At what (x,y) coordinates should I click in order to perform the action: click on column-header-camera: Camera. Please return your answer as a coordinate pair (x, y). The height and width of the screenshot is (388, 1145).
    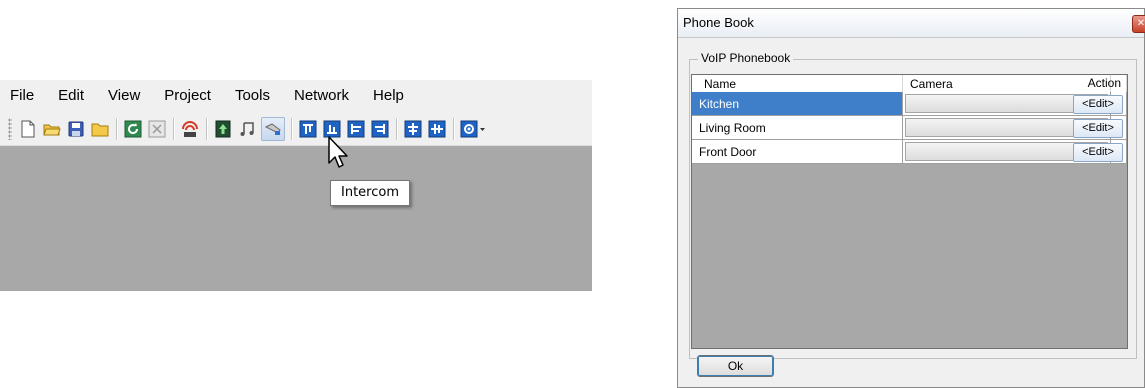
    Looking at the image, I should click on (1007, 83).